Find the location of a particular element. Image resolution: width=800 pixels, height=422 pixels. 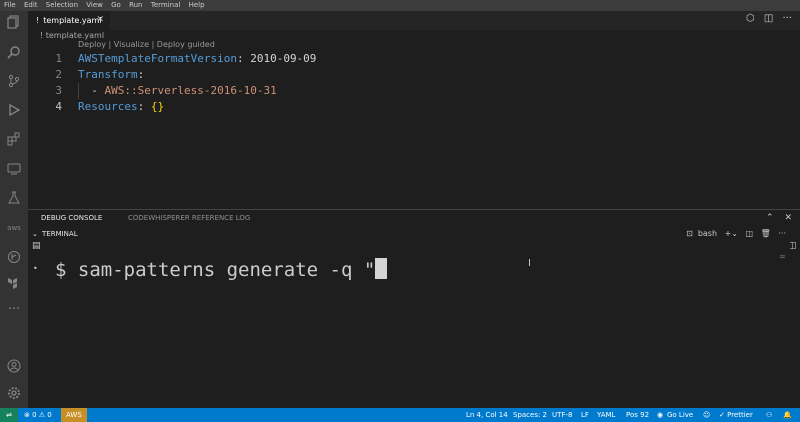

line-number: 3 is located at coordinates (58, 90).